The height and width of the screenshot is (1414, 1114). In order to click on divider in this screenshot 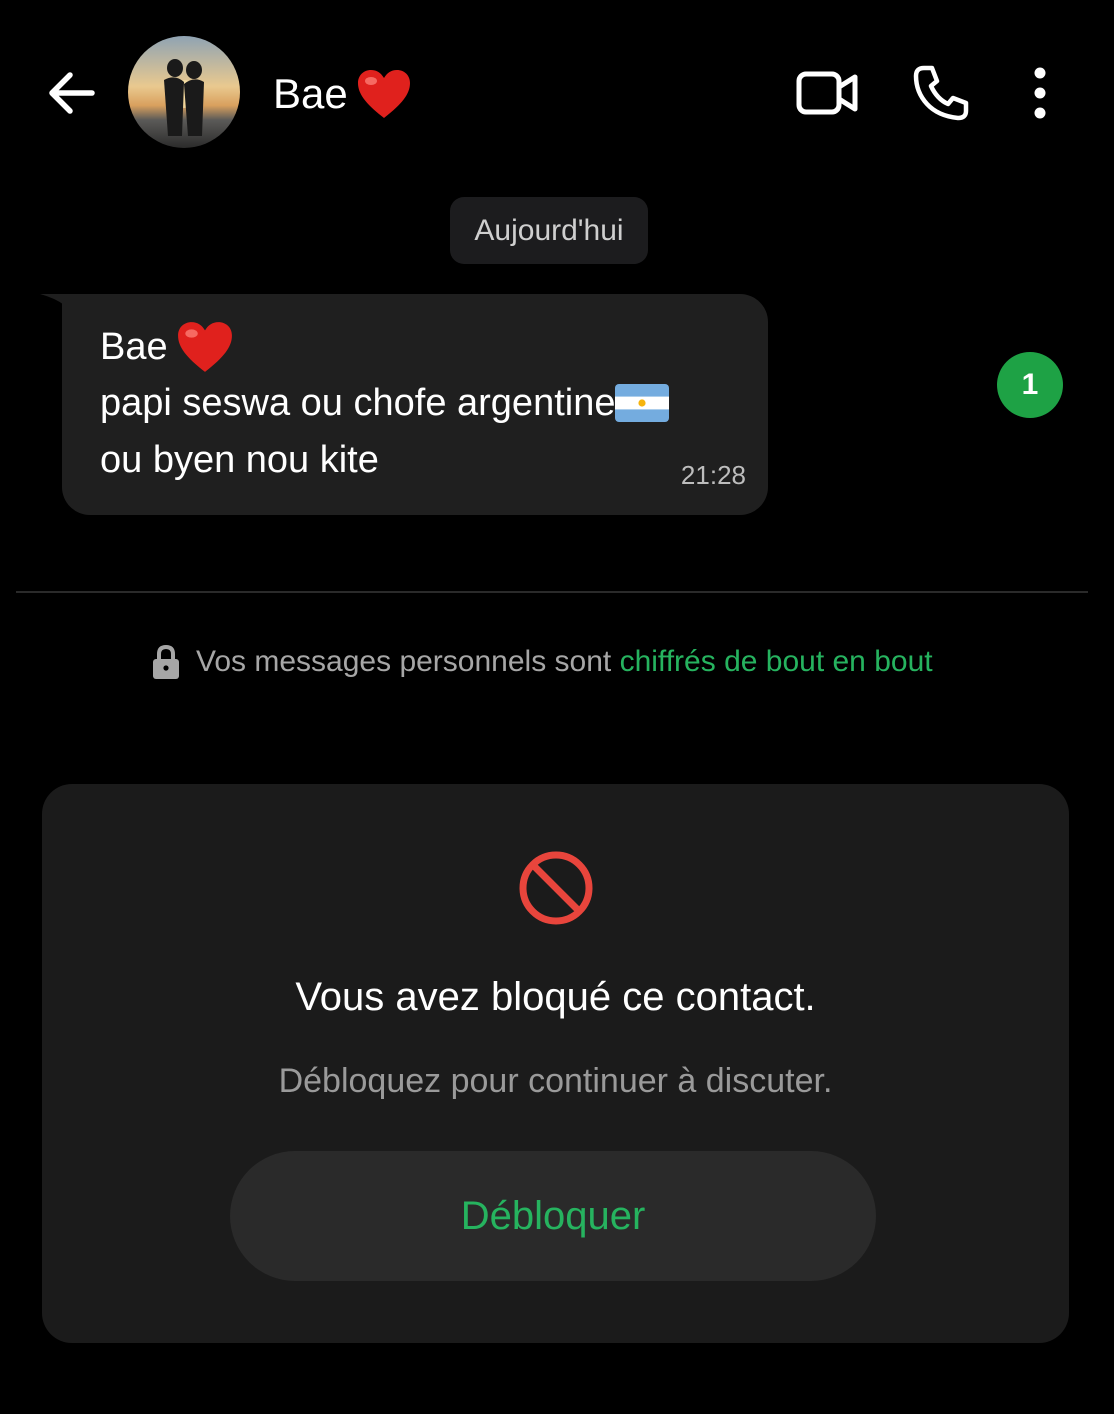, I will do `click(552, 592)`.